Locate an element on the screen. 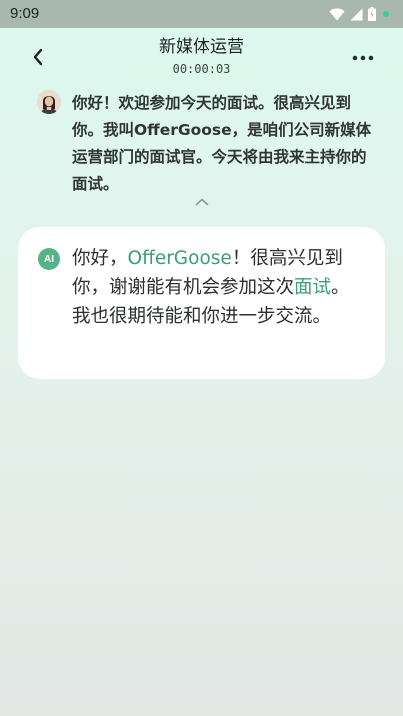 The width and height of the screenshot is (403, 716). more-horizontal-icon is located at coordinates (363, 58).